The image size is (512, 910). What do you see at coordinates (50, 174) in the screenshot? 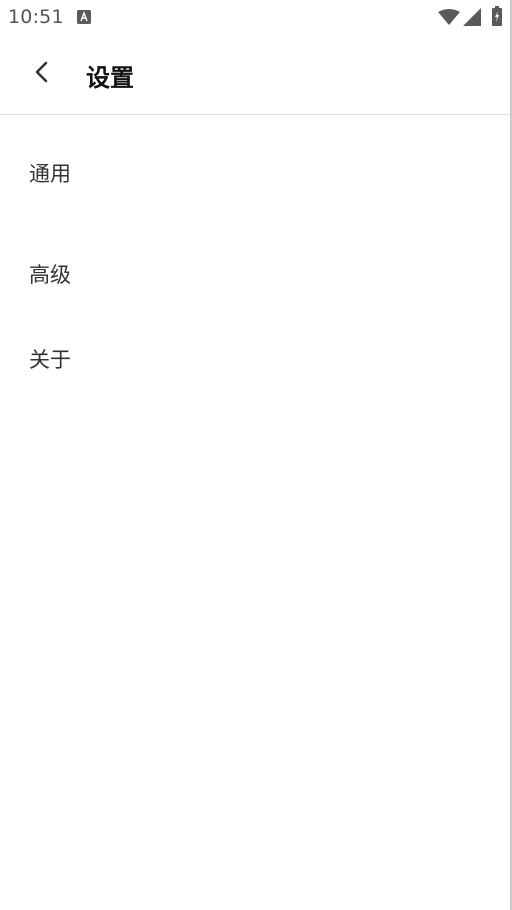
I see `settings-item-label: 通用` at bounding box center [50, 174].